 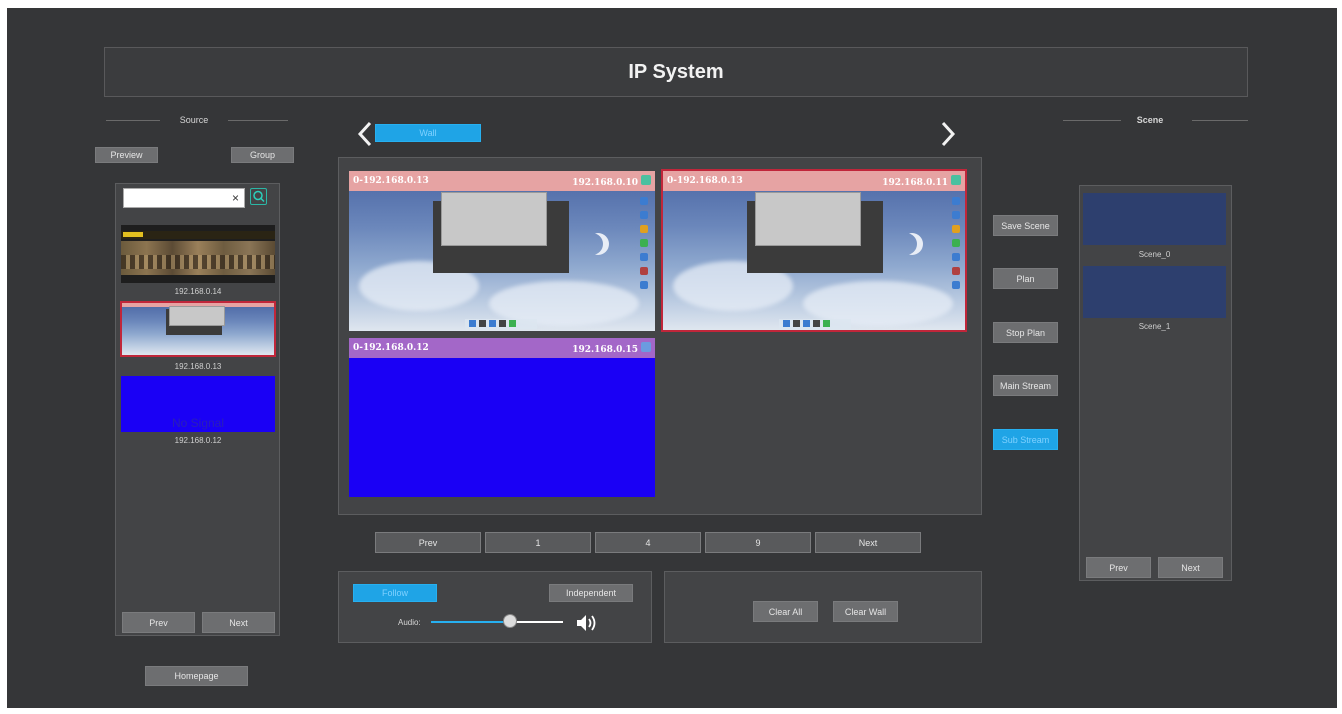 What do you see at coordinates (758, 542) in the screenshot?
I see `layout-9-button: 9` at bounding box center [758, 542].